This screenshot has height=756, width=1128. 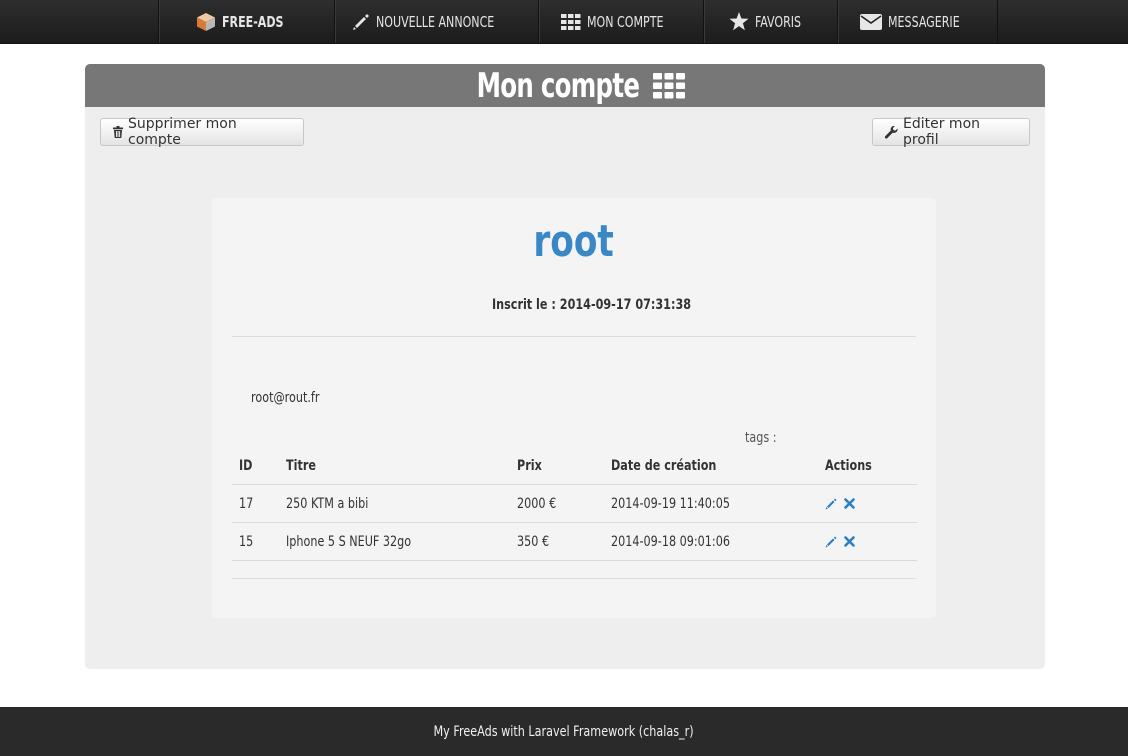 What do you see at coordinates (524, 305) in the screenshot?
I see `registered-label: Inscrit le :` at bounding box center [524, 305].